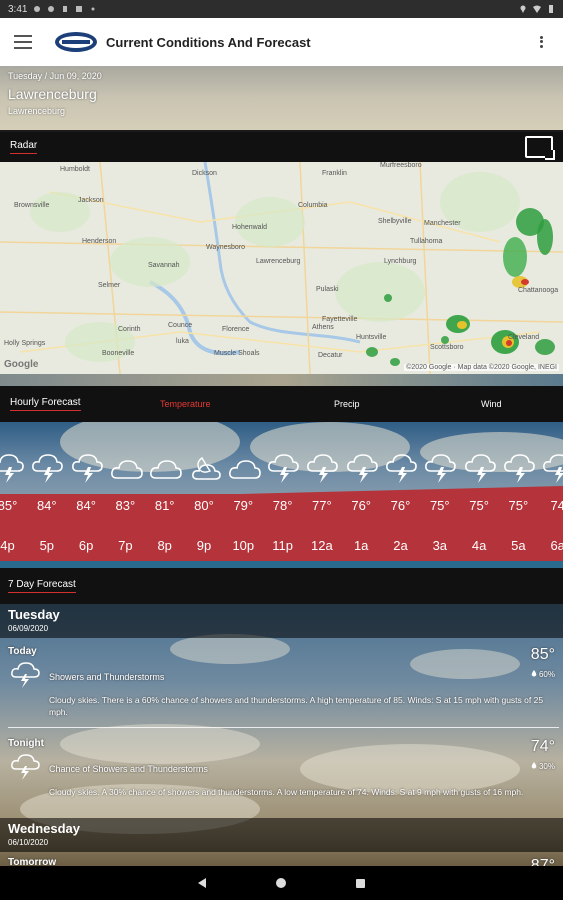 This screenshot has height=900, width=563. I want to click on weather-icon, so click(37, 9).